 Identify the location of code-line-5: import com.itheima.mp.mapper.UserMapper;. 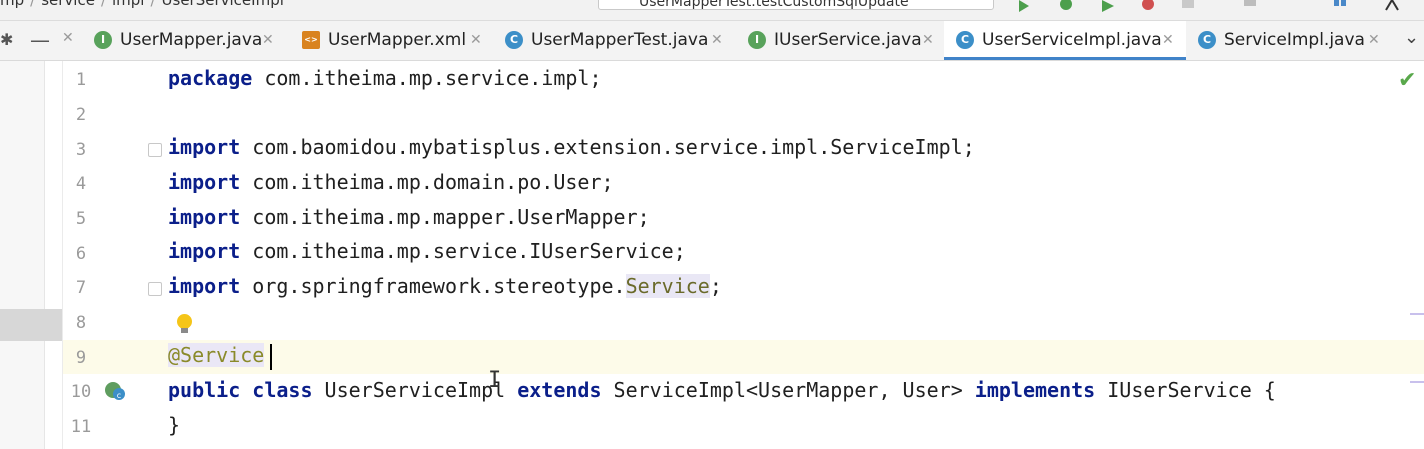
(409, 217).